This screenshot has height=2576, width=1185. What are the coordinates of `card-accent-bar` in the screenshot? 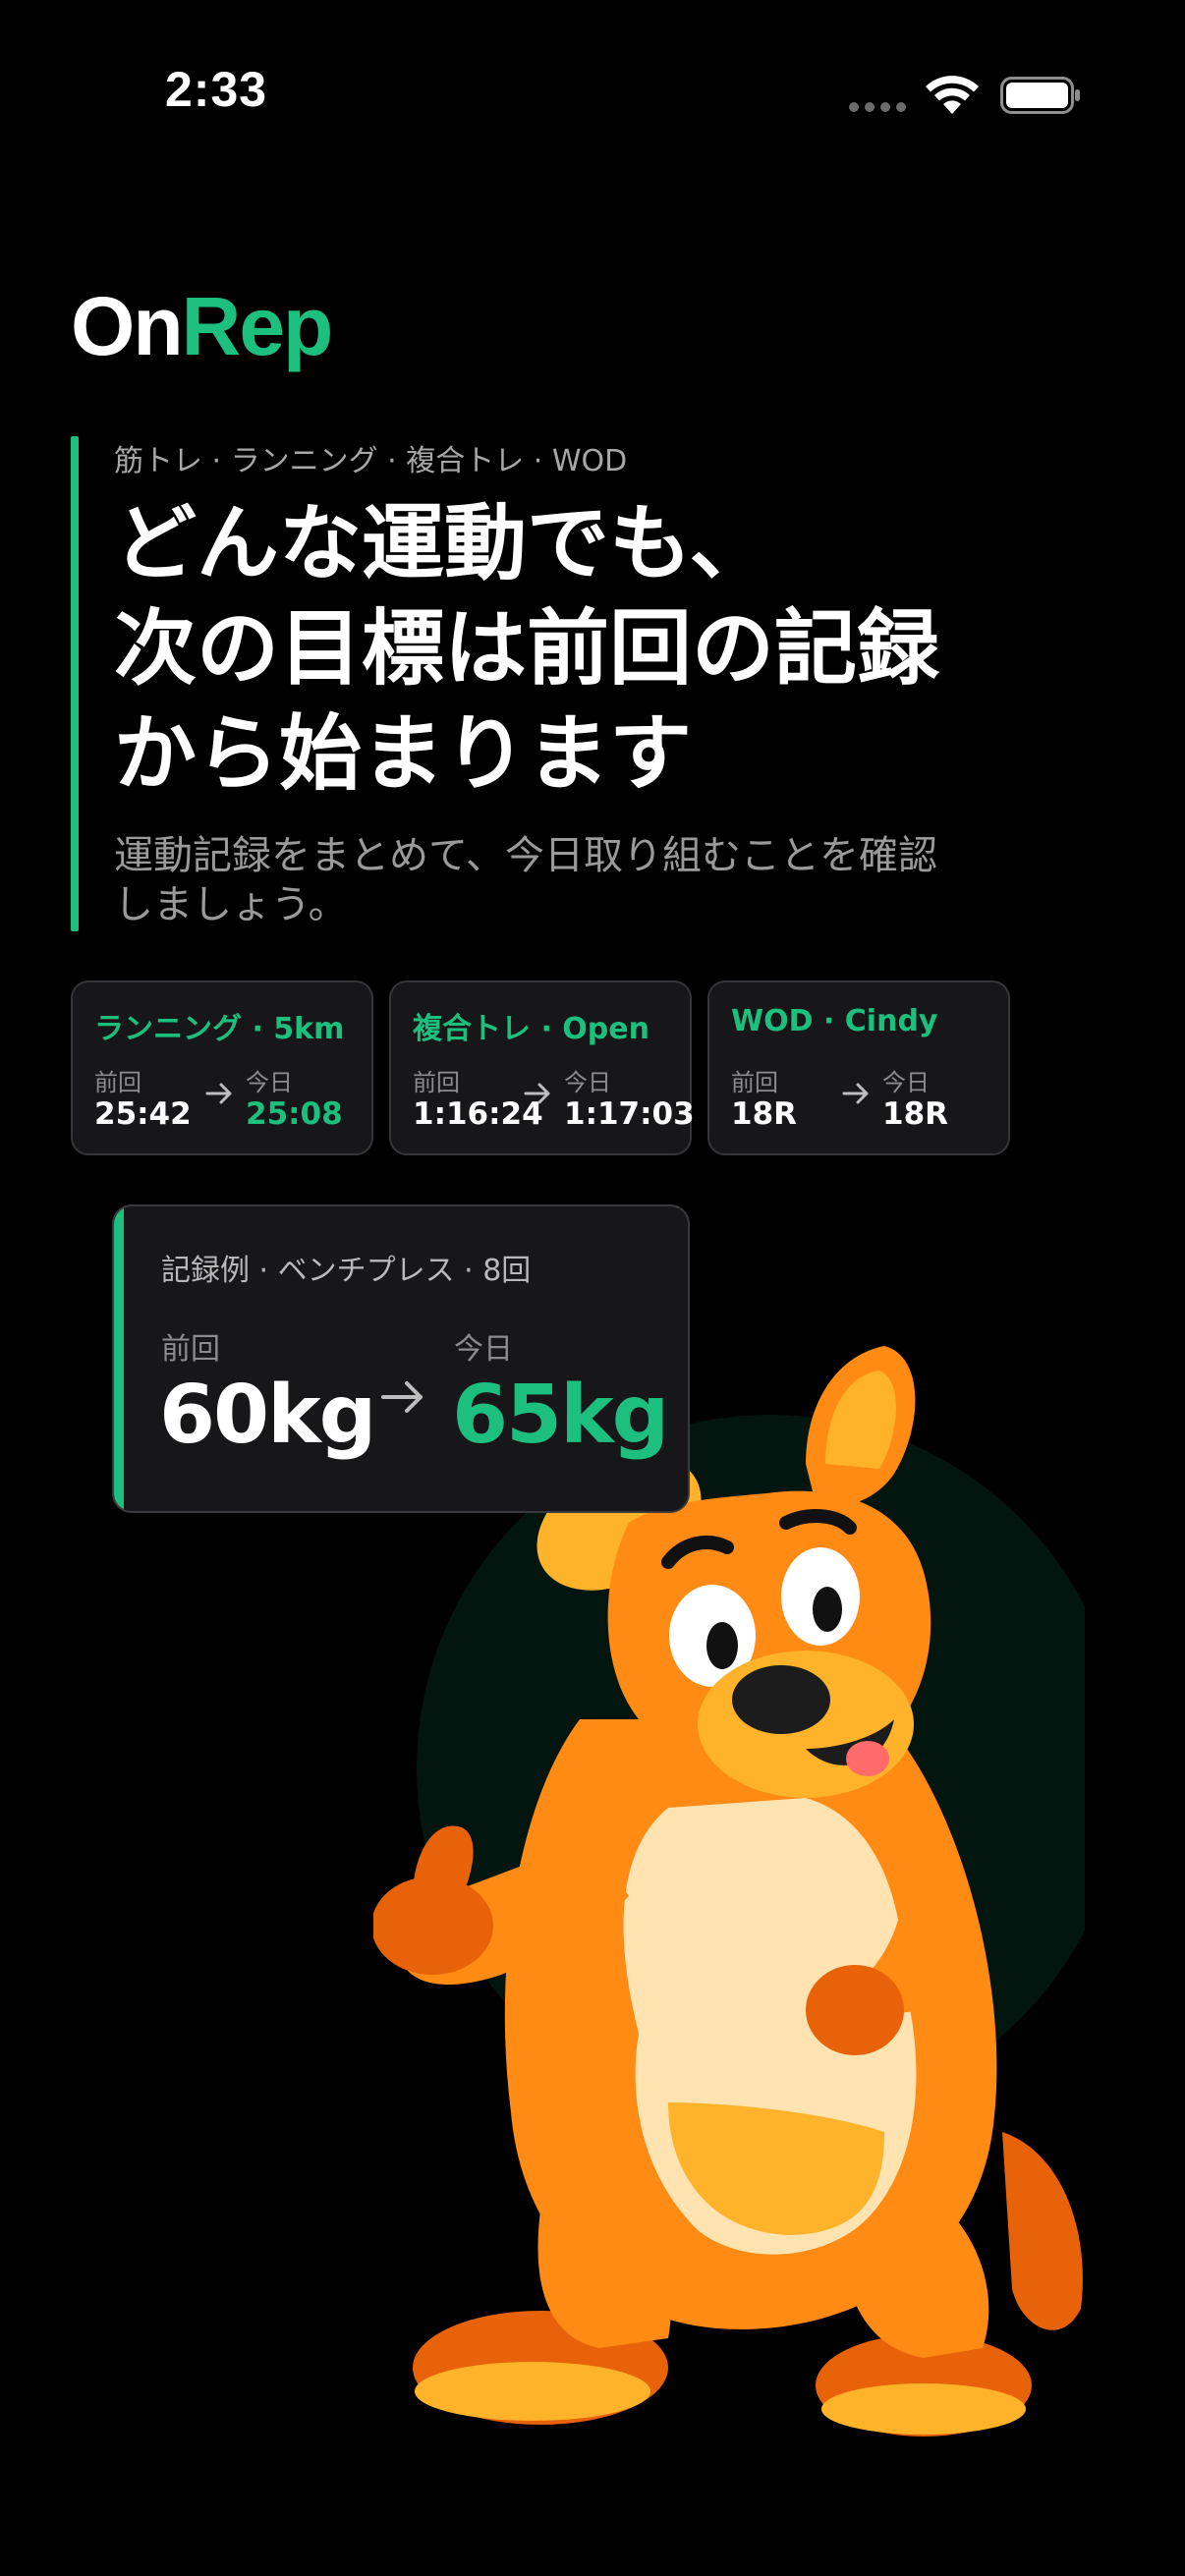 It's located at (119, 1358).